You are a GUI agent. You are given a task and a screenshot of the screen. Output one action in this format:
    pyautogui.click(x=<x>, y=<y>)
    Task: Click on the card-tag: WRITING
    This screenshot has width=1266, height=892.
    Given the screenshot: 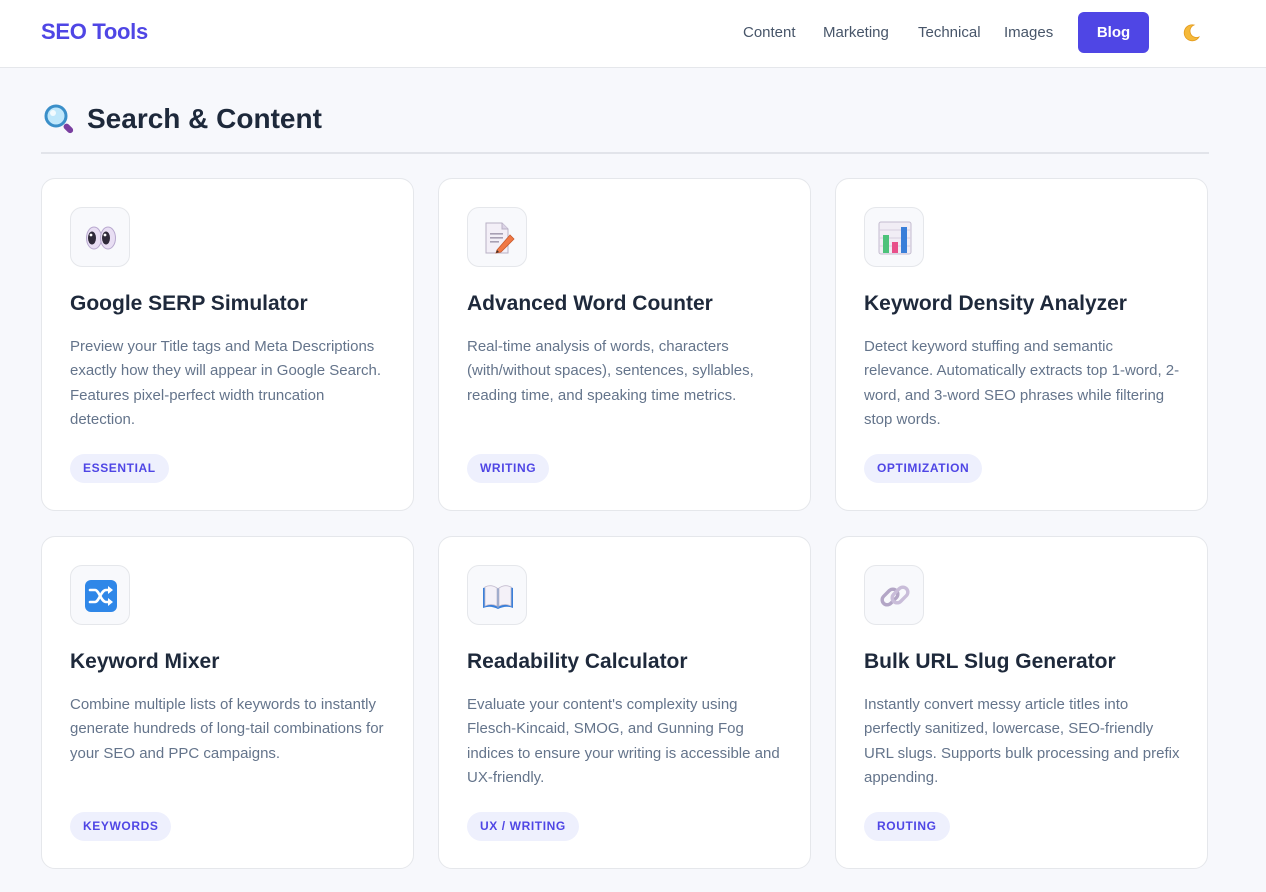 What is the action you would take?
    pyautogui.click(x=508, y=468)
    